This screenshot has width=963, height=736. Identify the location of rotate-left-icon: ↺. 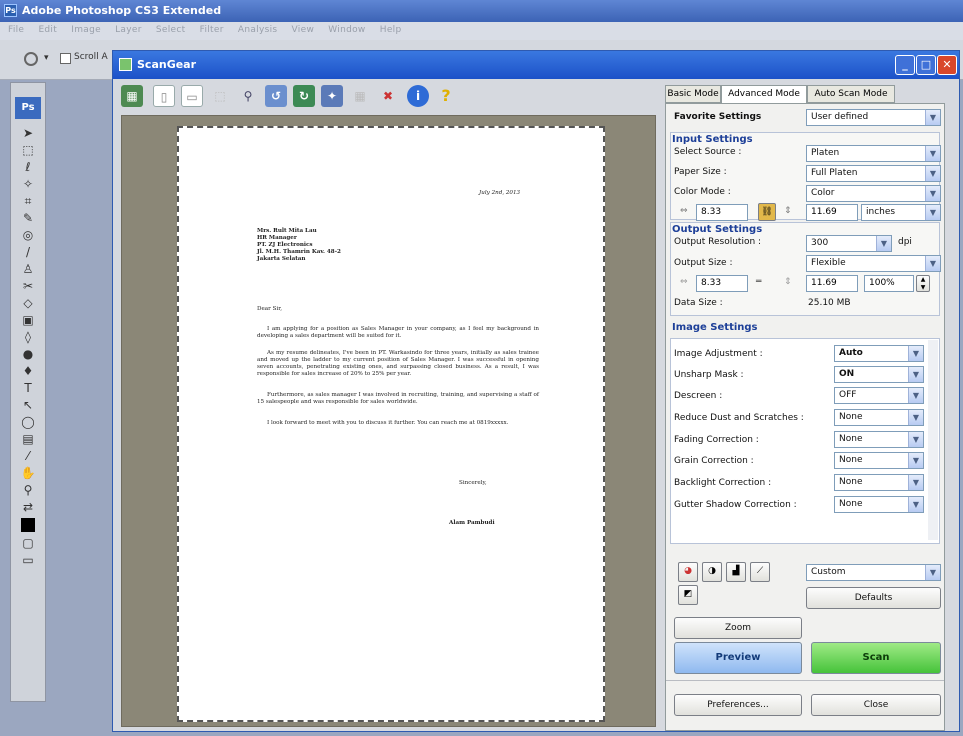
(276, 96).